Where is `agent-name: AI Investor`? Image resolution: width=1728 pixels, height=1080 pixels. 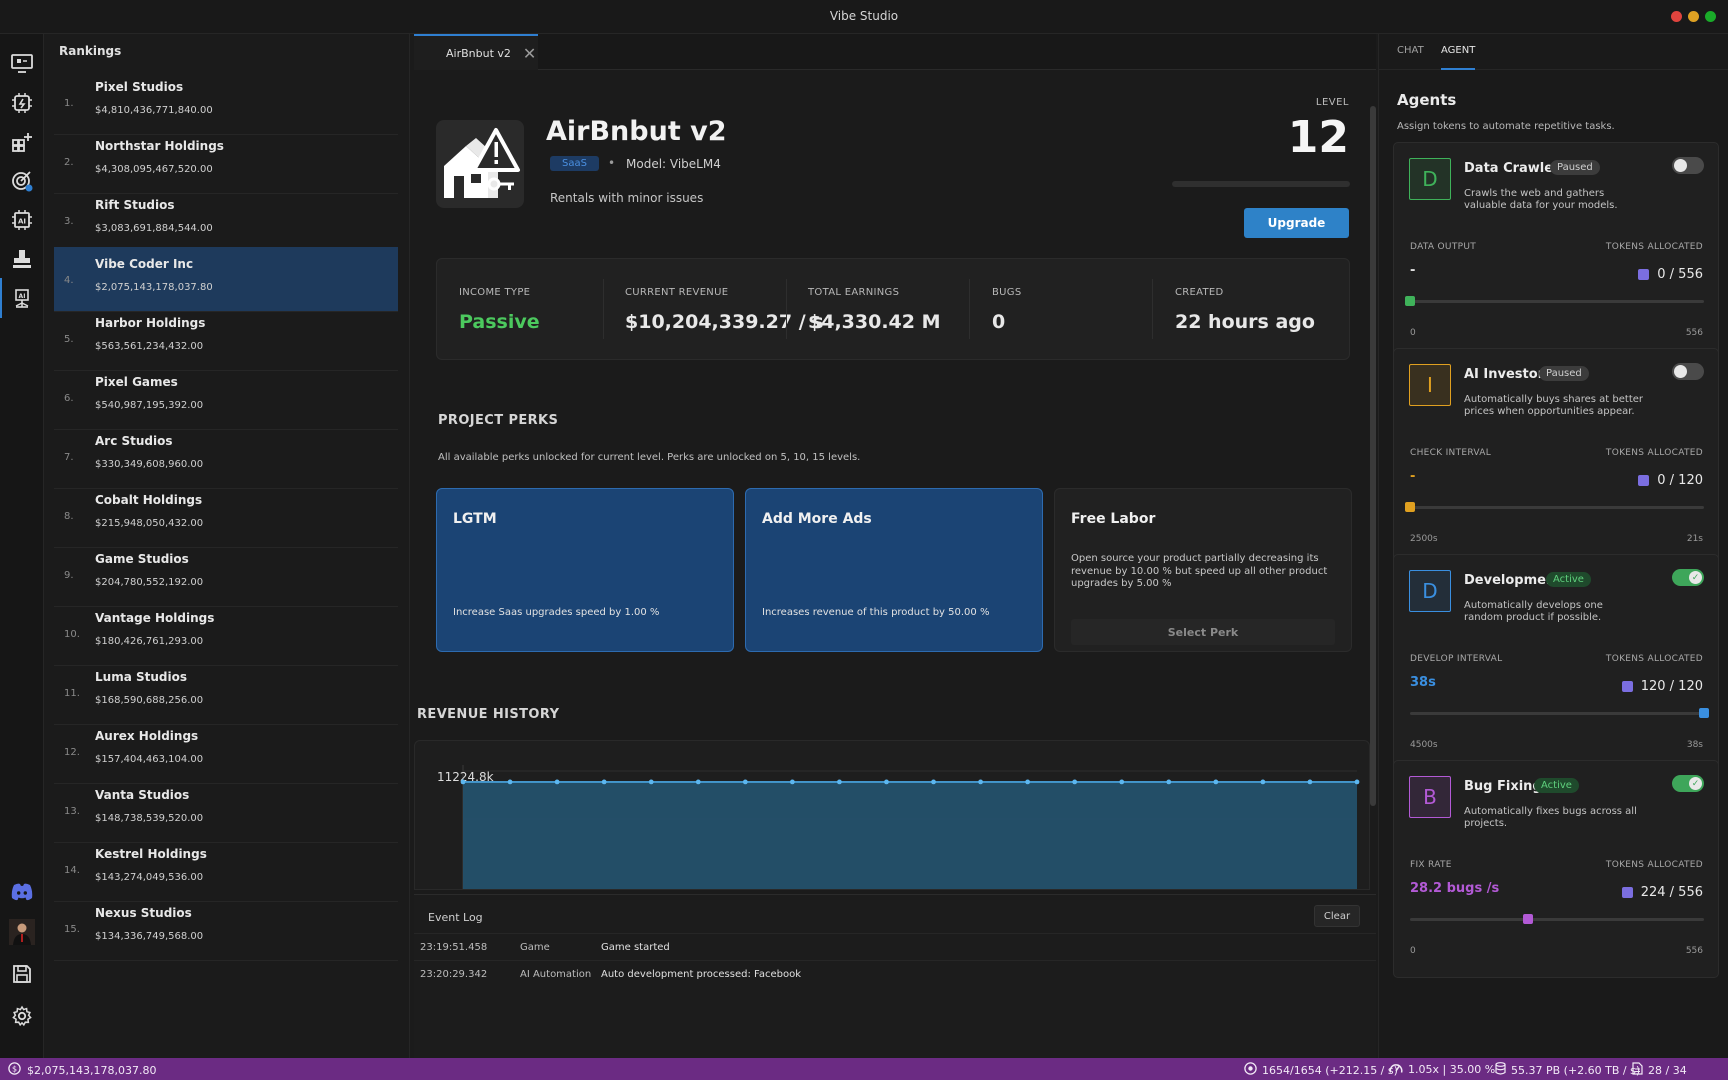
agent-name: AI Investor is located at coordinates (1504, 374).